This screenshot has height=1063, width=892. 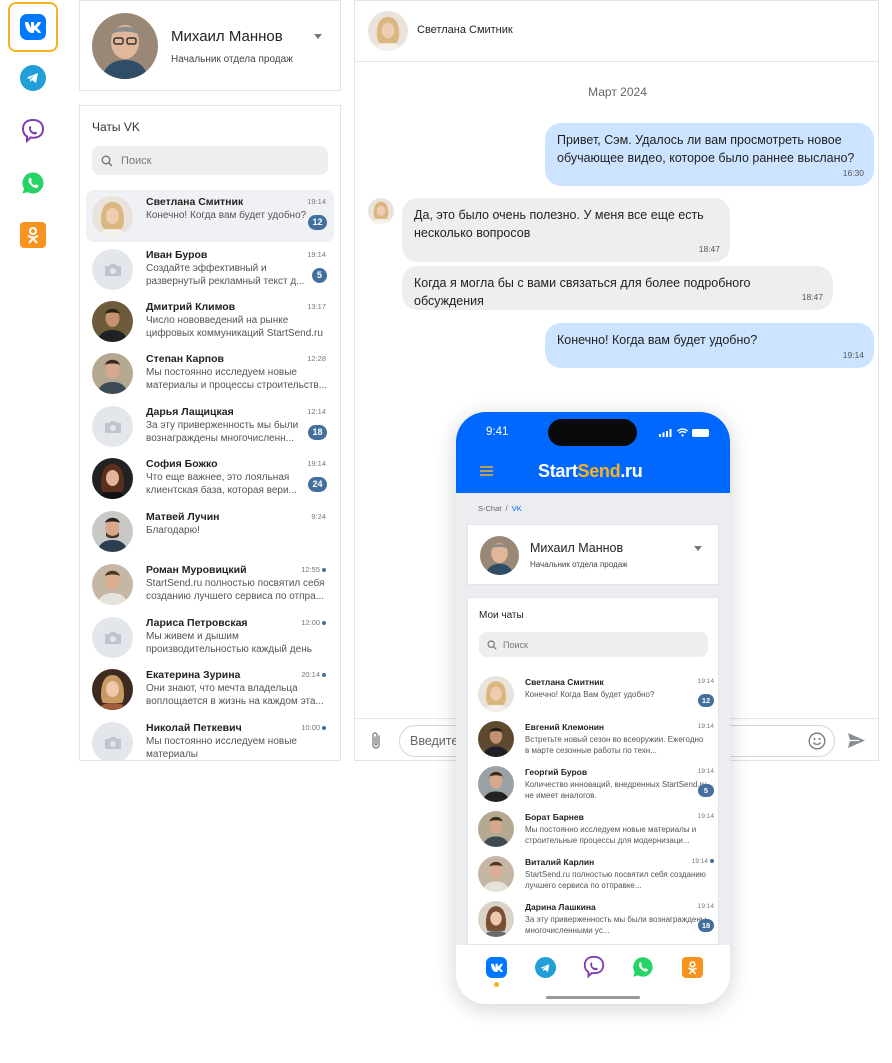 What do you see at coordinates (500, 508) in the screenshot?
I see `breadcrumb: S-Chat / VK` at bounding box center [500, 508].